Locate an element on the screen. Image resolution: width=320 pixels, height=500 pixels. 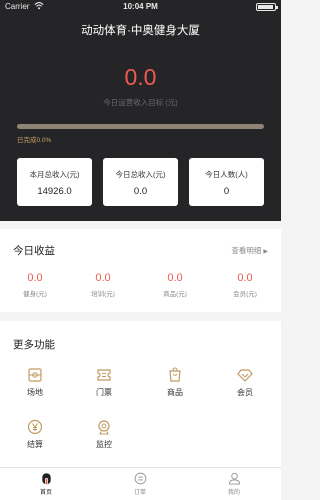
tab-orders: 订单 is located at coordinates (140, 484).